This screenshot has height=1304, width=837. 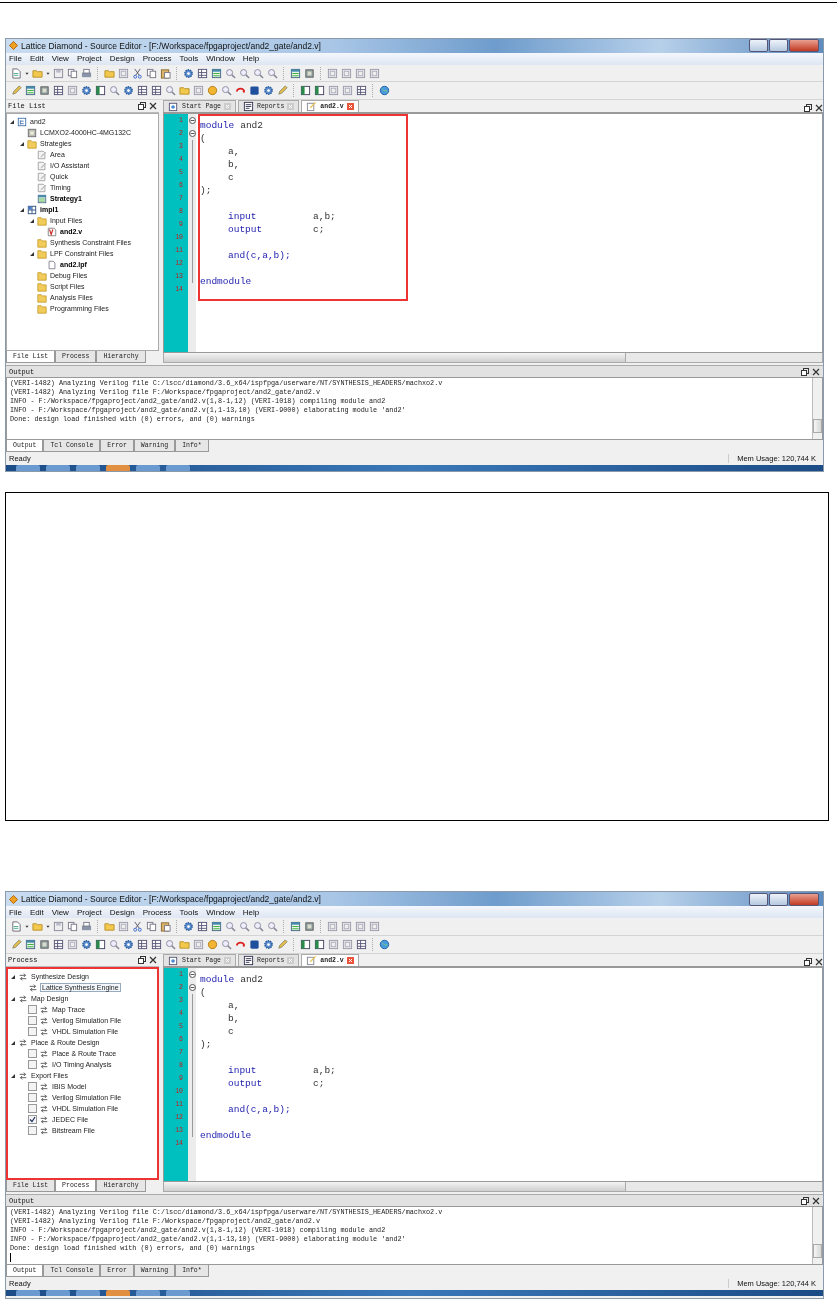 What do you see at coordinates (220, 912) in the screenshot?
I see `menu-item: Window` at bounding box center [220, 912].